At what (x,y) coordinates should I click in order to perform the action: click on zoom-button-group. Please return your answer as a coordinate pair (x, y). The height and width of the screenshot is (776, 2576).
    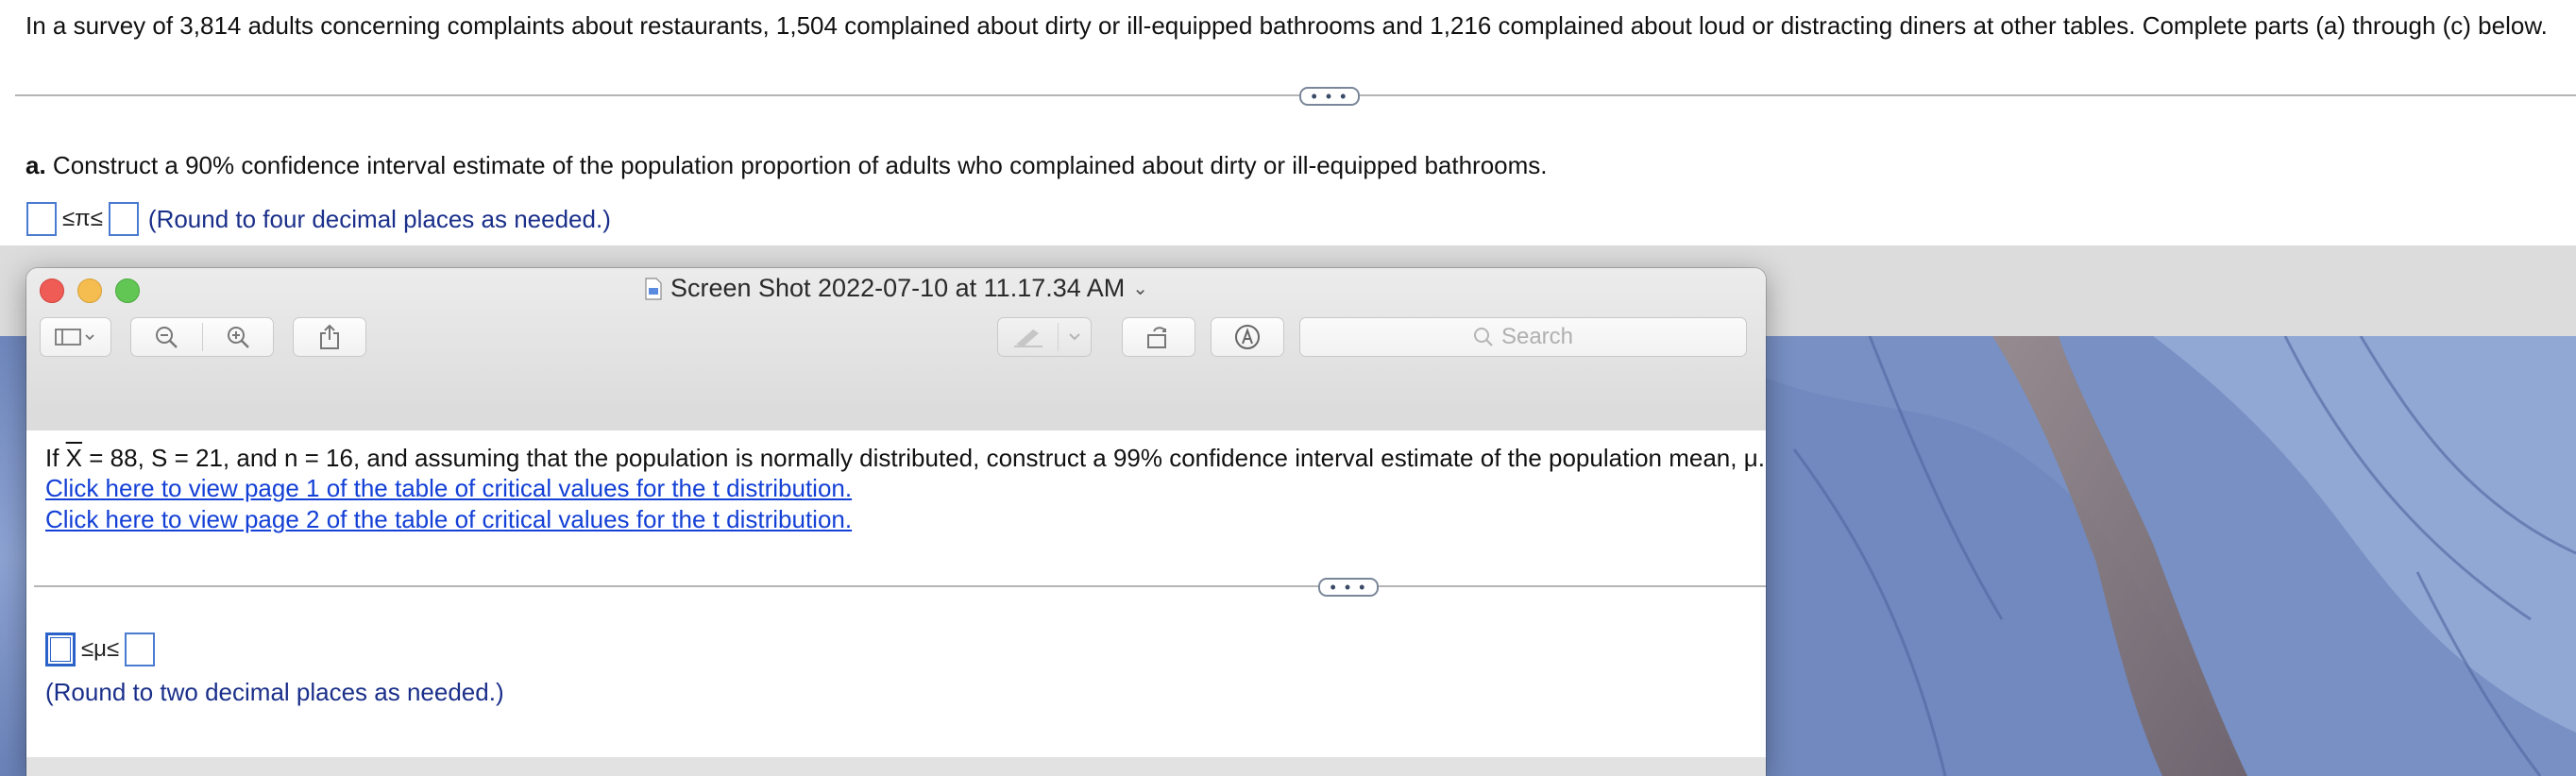
    Looking at the image, I should click on (202, 337).